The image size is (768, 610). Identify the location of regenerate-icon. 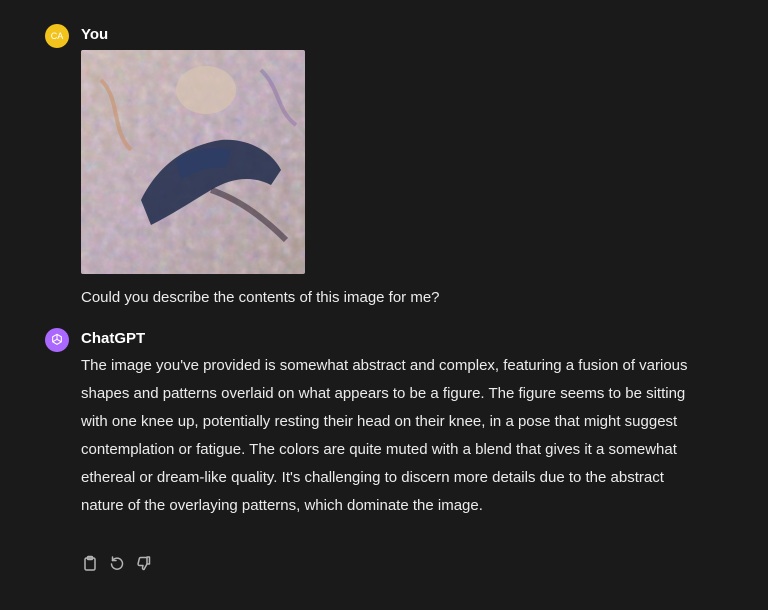
(117, 563).